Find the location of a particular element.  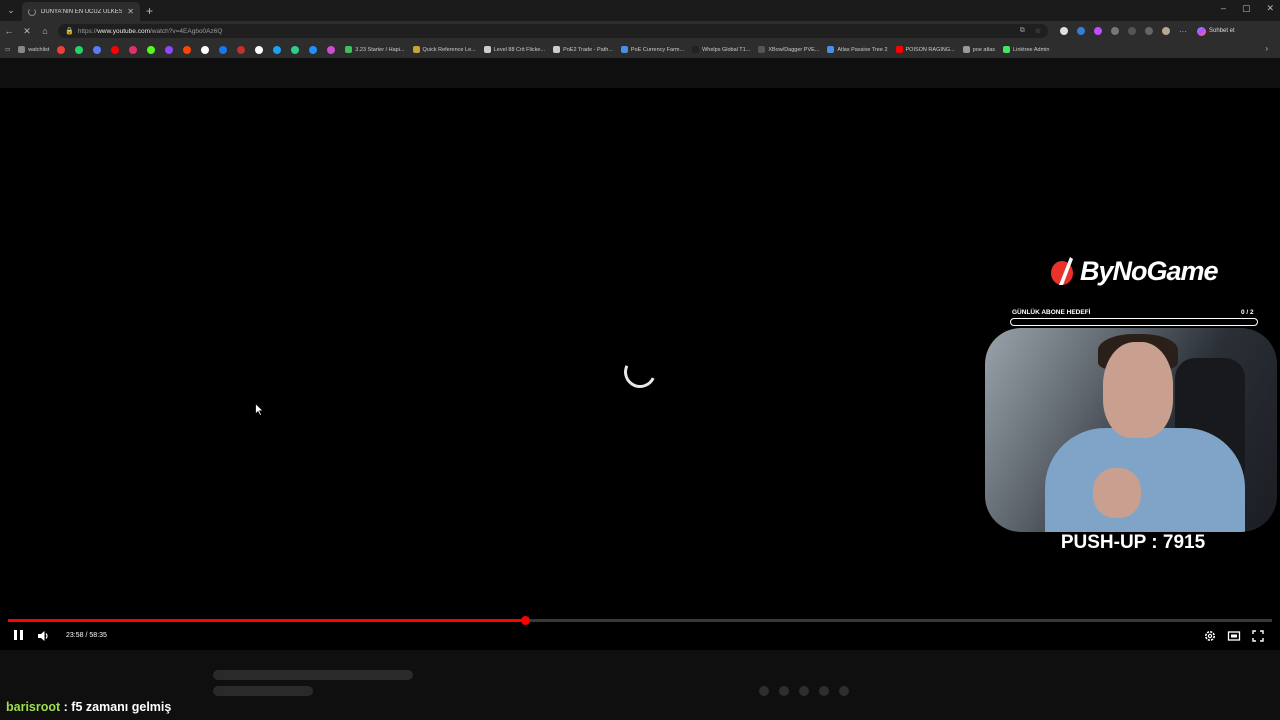

bookmark-item: Linktree Admin is located at coordinates (1026, 49).